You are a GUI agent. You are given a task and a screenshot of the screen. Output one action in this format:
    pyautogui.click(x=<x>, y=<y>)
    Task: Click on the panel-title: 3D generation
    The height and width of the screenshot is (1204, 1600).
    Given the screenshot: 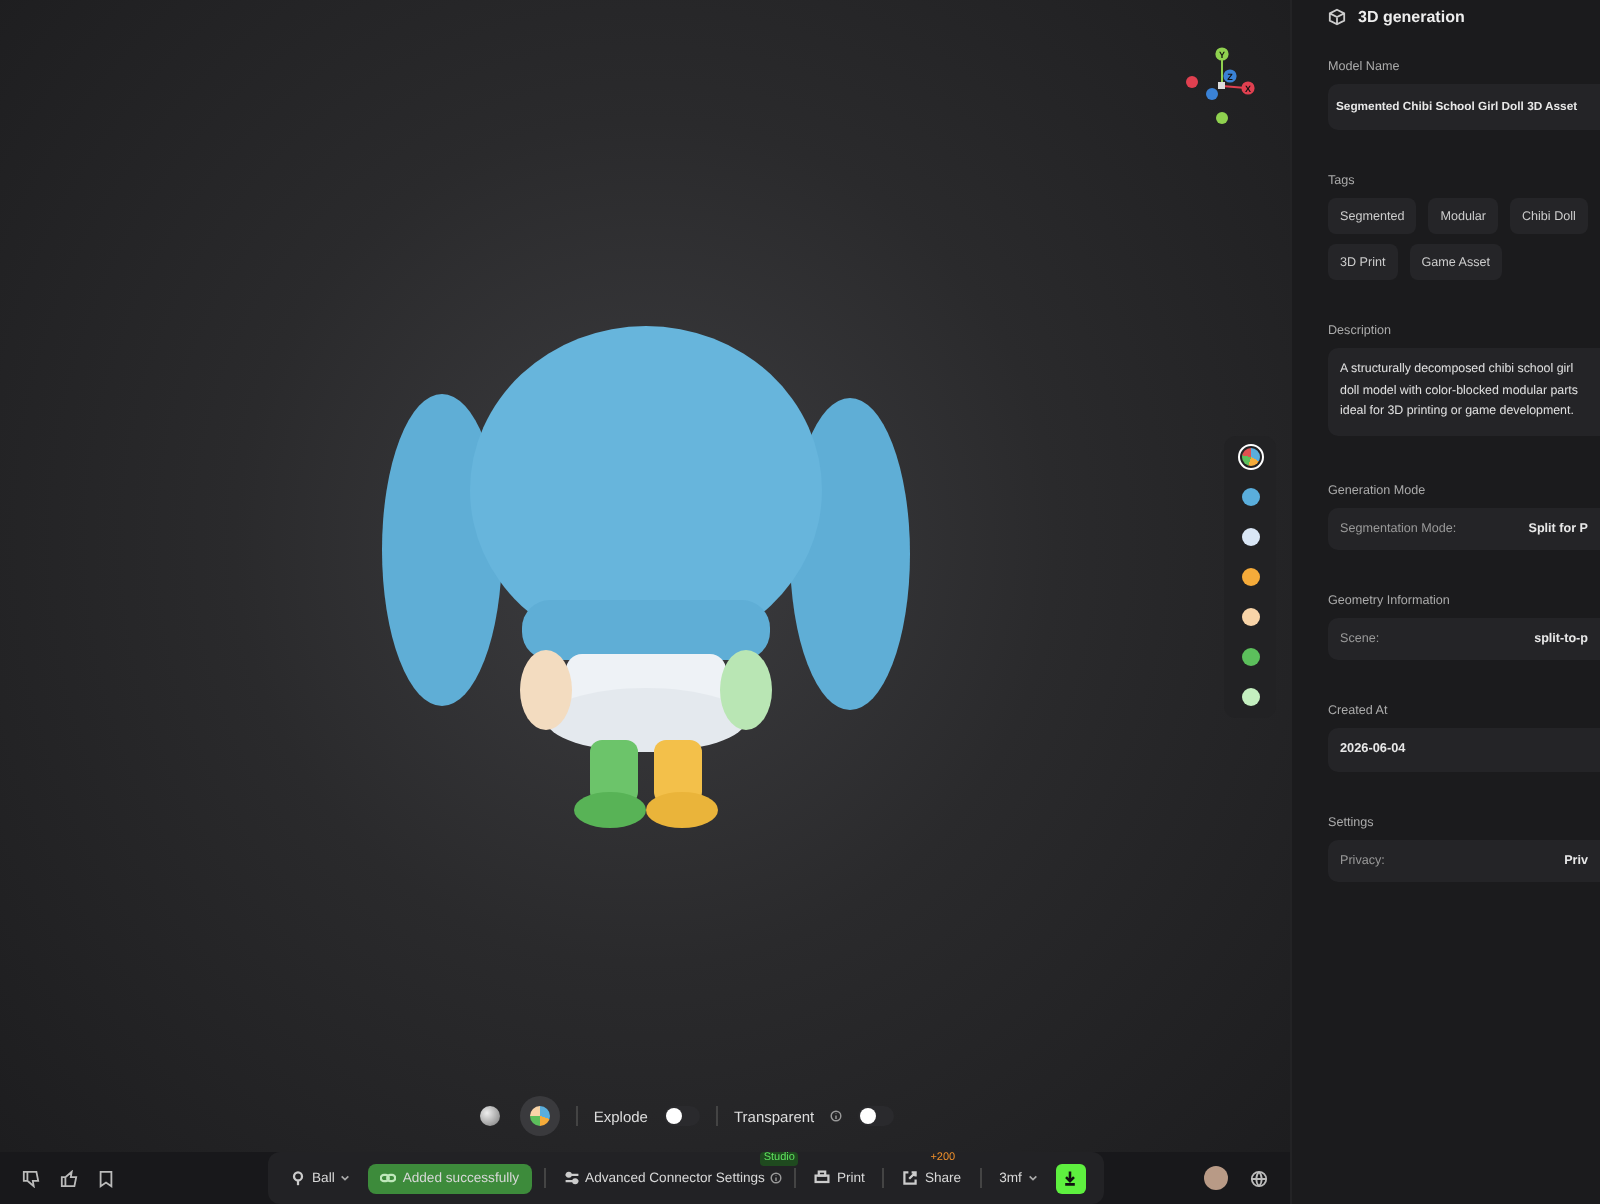 What is the action you would take?
    pyautogui.click(x=1411, y=16)
    